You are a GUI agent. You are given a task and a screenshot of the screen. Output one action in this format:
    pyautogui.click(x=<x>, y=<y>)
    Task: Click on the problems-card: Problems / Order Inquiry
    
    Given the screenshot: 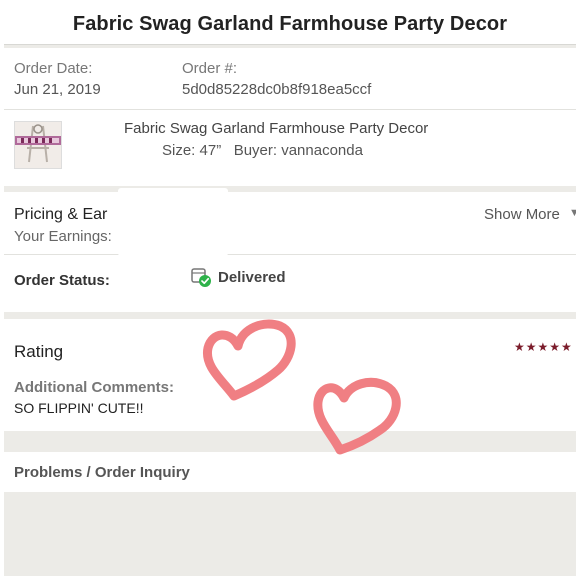 What is the action you would take?
    pyautogui.click(x=290, y=472)
    